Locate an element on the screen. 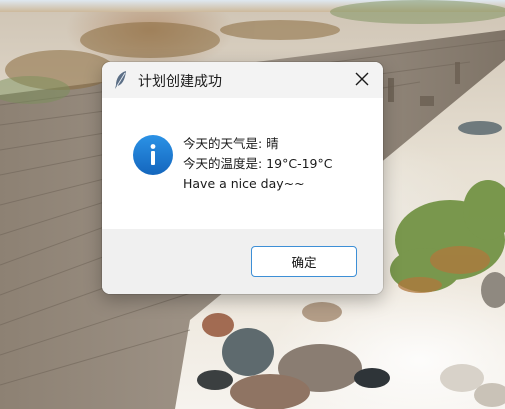  dialog-footer: 确定 is located at coordinates (242, 261).